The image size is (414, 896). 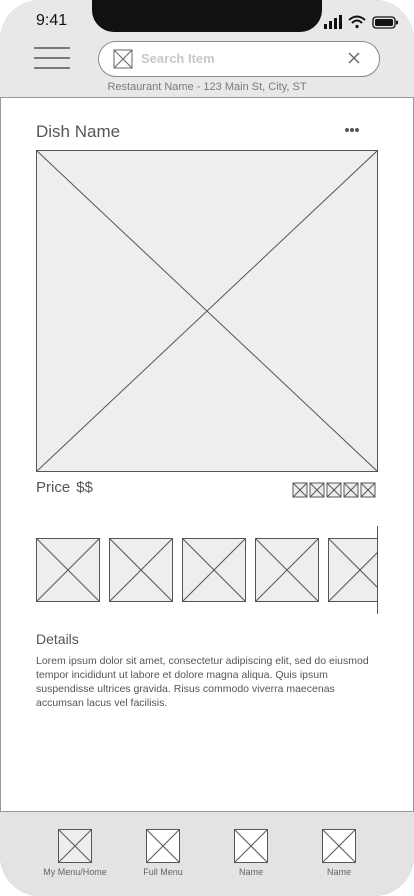 What do you see at coordinates (207, 87) in the screenshot?
I see `restaurant-info: Restaurant Name - 123 Main St, City, ST` at bounding box center [207, 87].